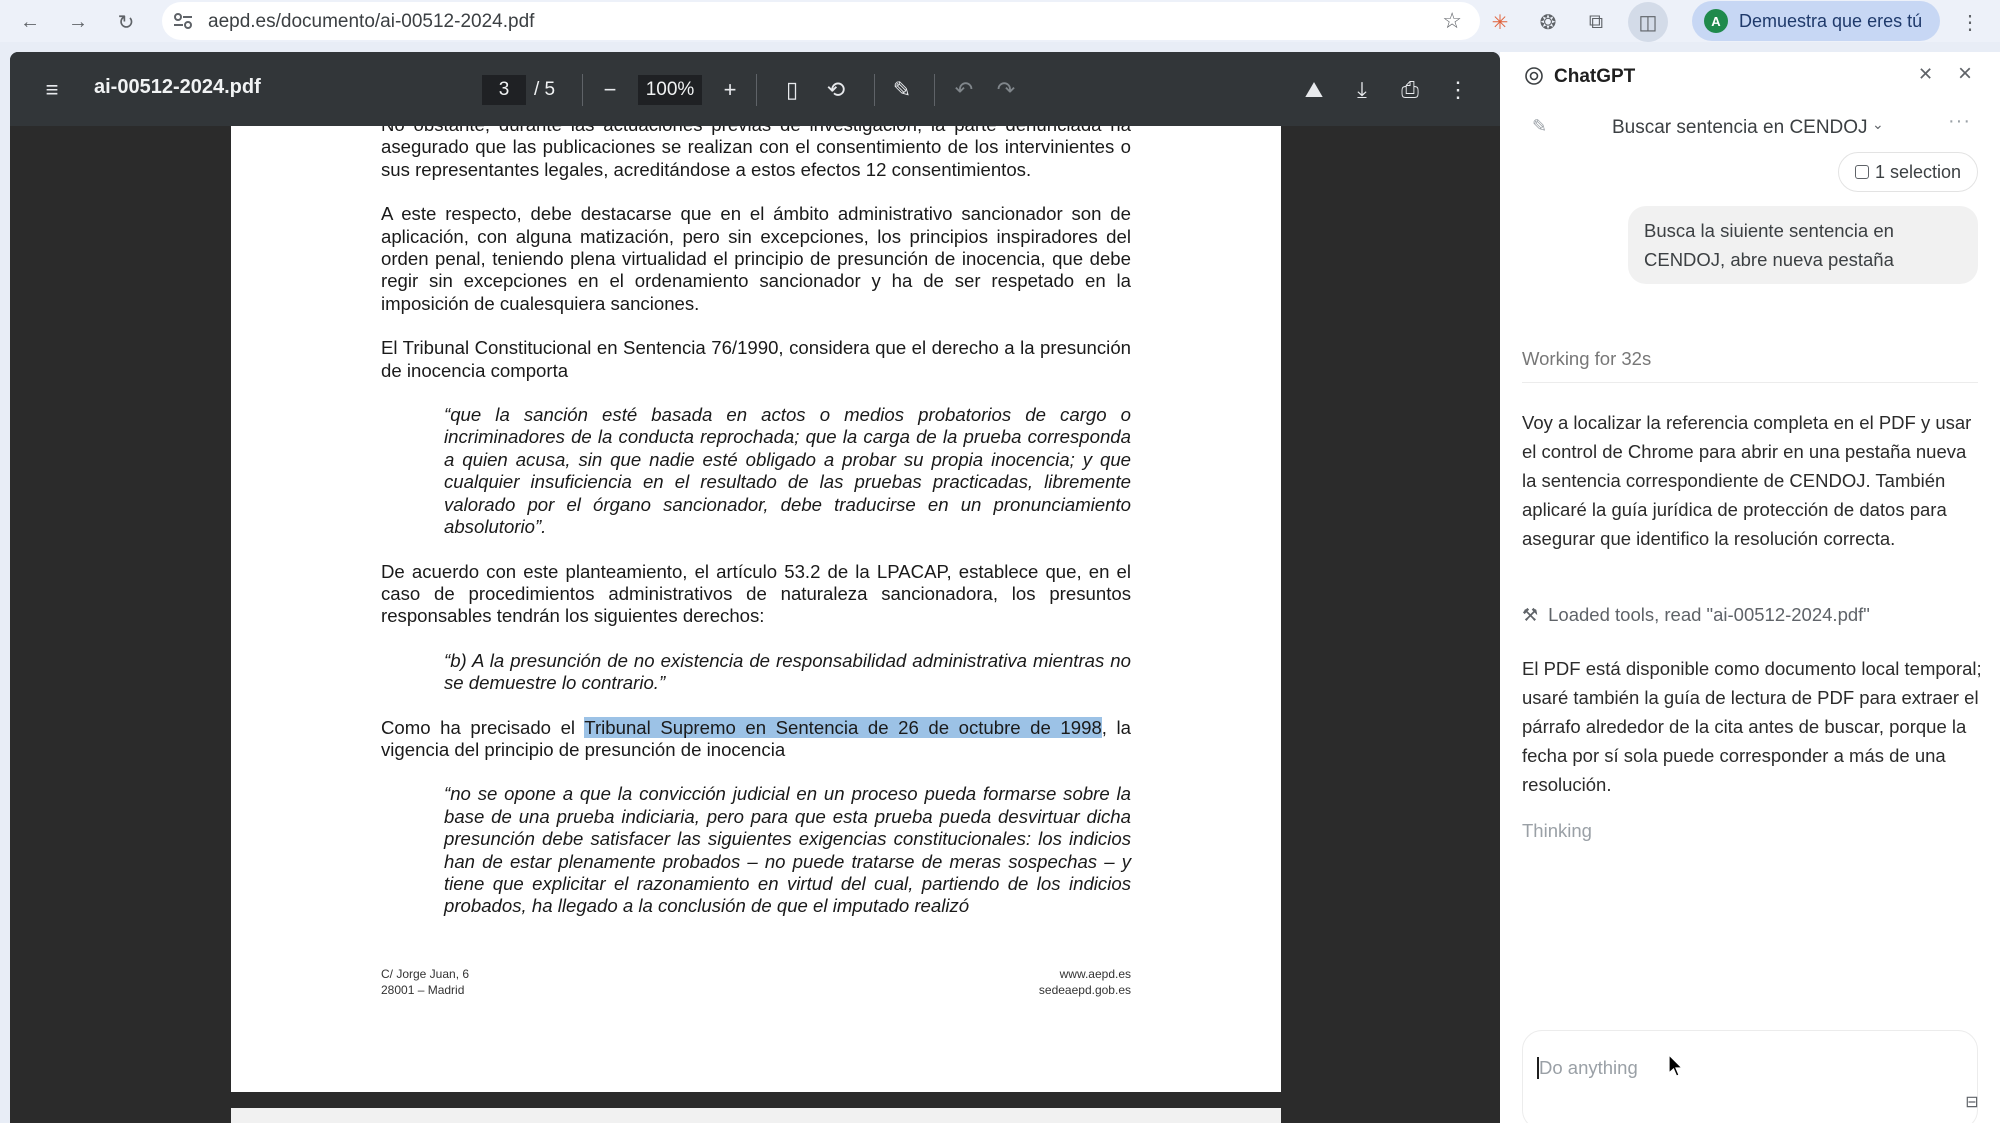 The height and width of the screenshot is (1123, 2000). I want to click on footer-line: 28001 – Madrid, so click(423, 990).